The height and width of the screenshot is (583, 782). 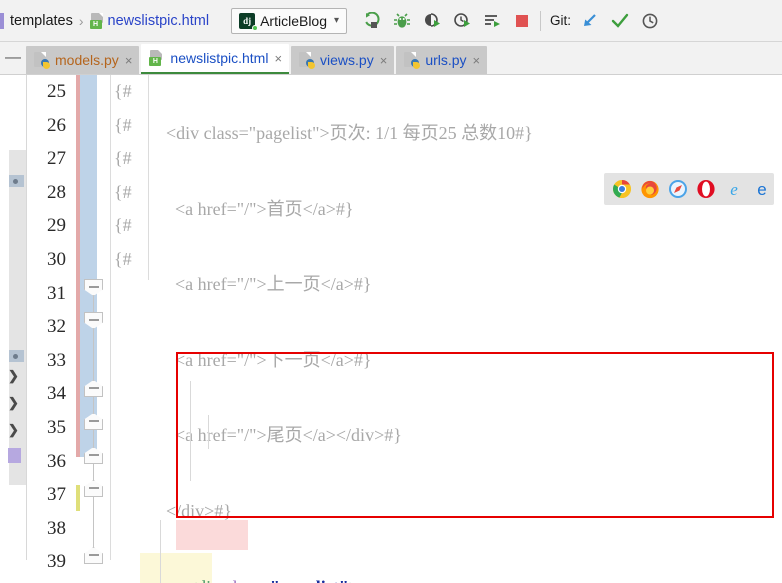 I want to click on firefox-icon, so click(x=650, y=189).